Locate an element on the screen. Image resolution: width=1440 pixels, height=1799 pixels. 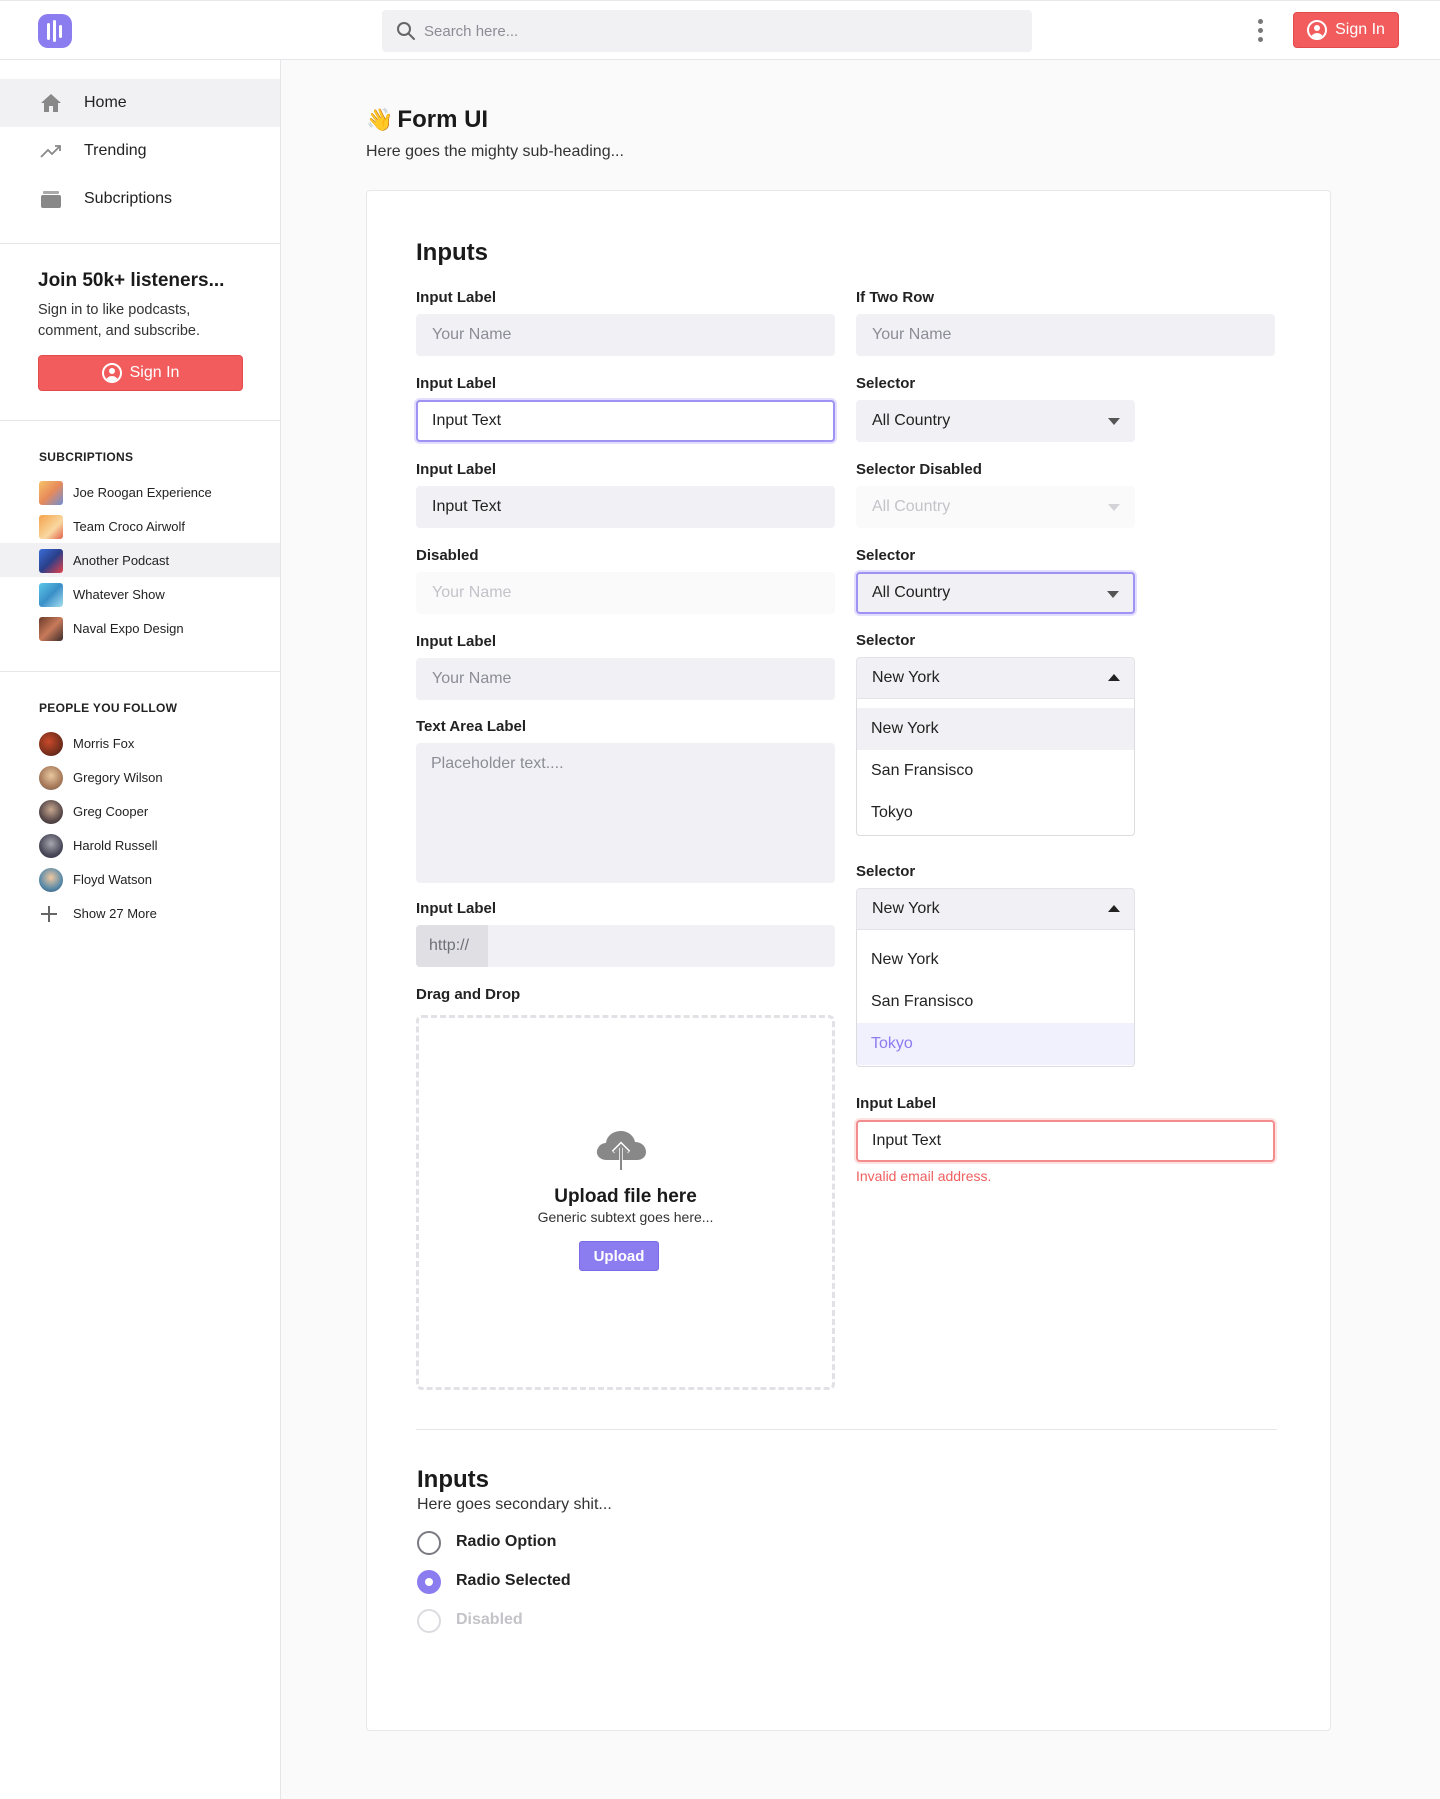
radio-selected is located at coordinates (429, 1582).